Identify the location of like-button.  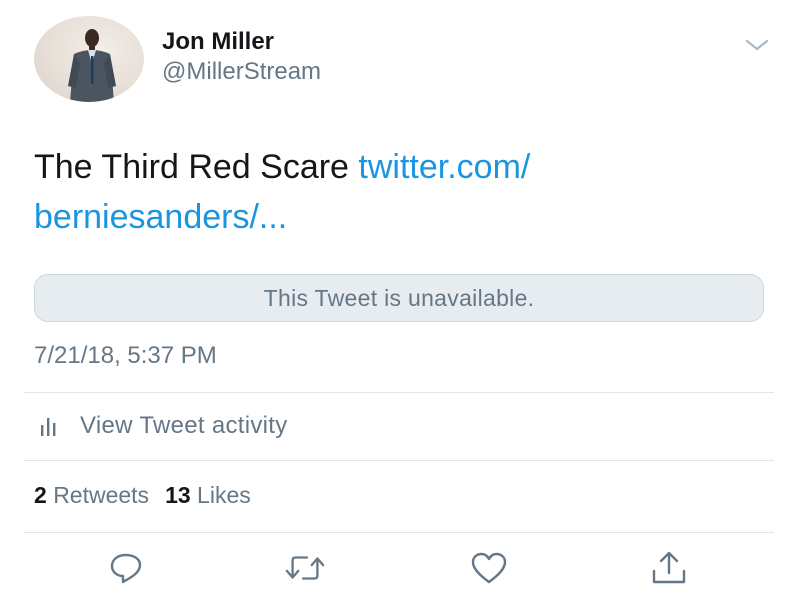
(489, 568).